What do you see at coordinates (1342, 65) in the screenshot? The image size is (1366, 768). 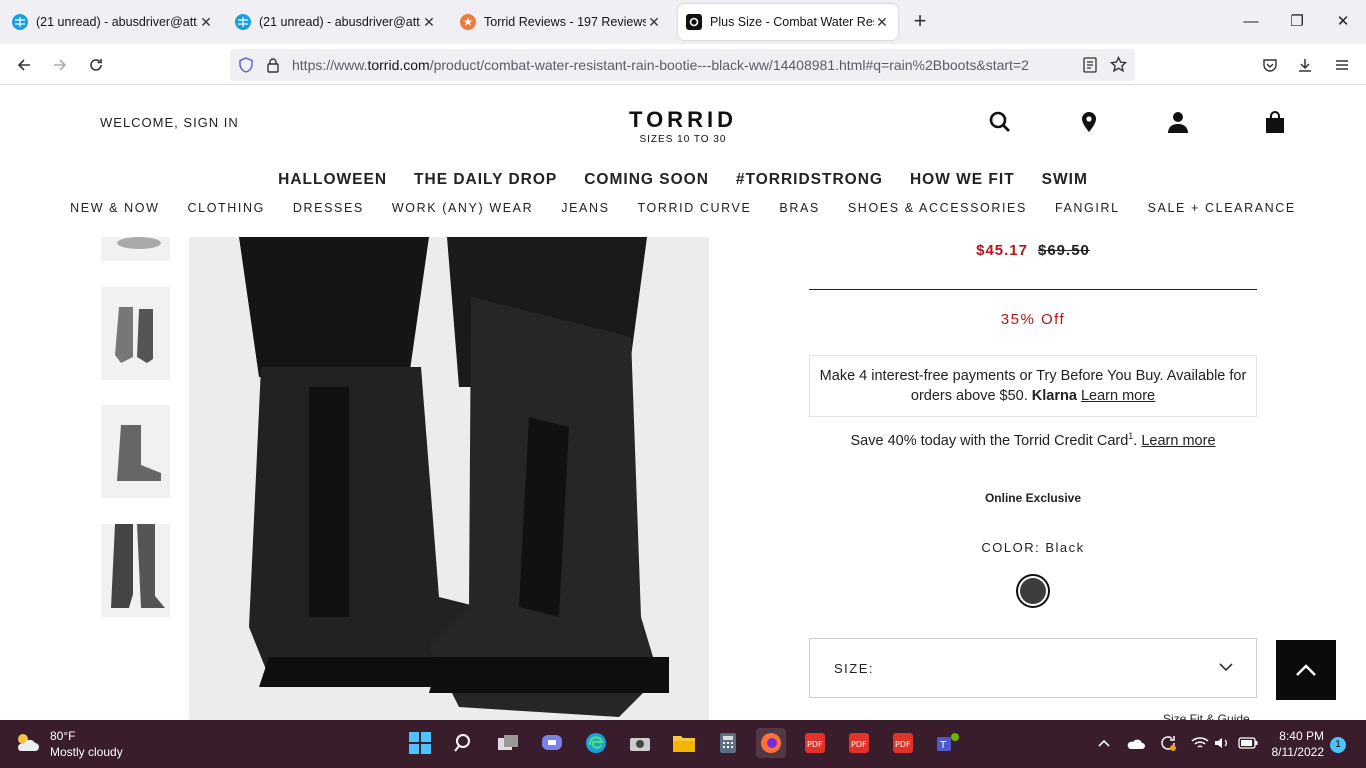 I see `menu-icon` at bounding box center [1342, 65].